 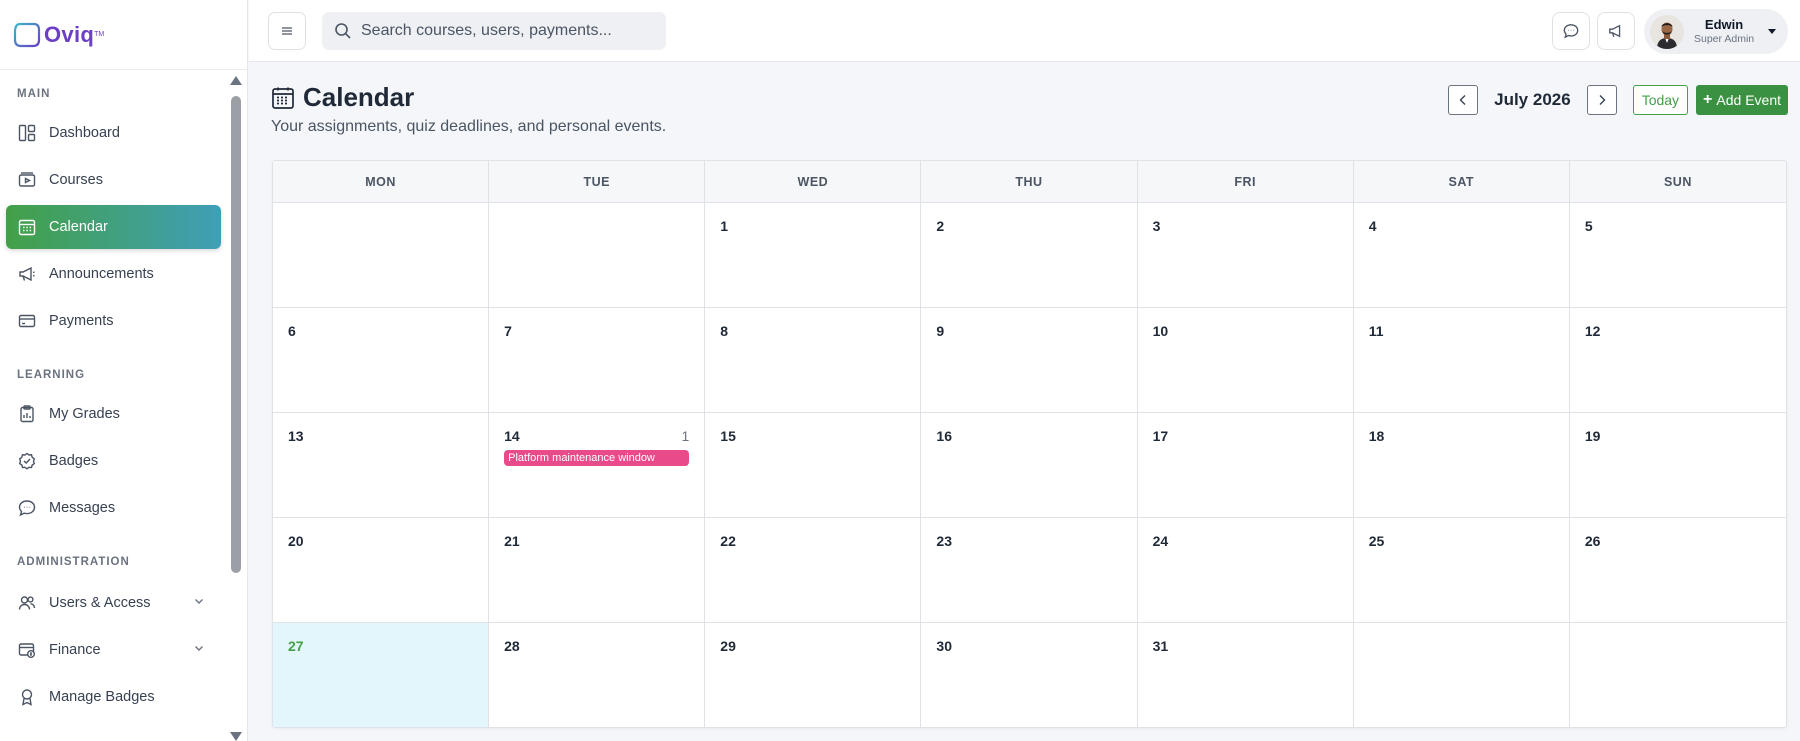 What do you see at coordinates (1677, 255) in the screenshot?
I see `day-cell: 5` at bounding box center [1677, 255].